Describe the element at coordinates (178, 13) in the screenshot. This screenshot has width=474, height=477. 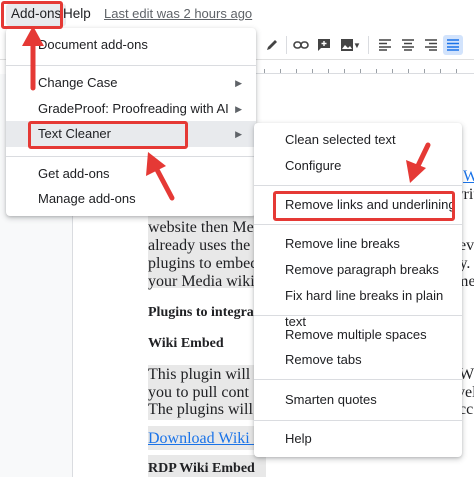
I see `last-edit-link: Last edit was 2 hours ago` at that location.